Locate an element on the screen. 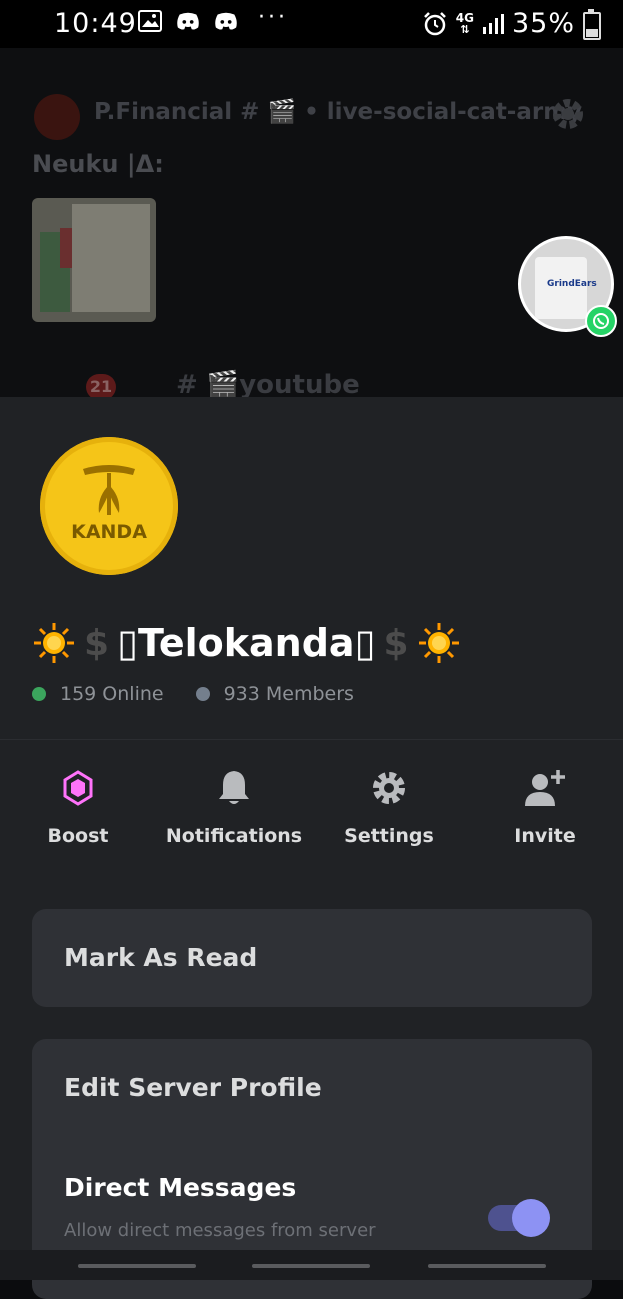  action-row: Boost Notifications Settings Invite is located at coordinates (311, 813).